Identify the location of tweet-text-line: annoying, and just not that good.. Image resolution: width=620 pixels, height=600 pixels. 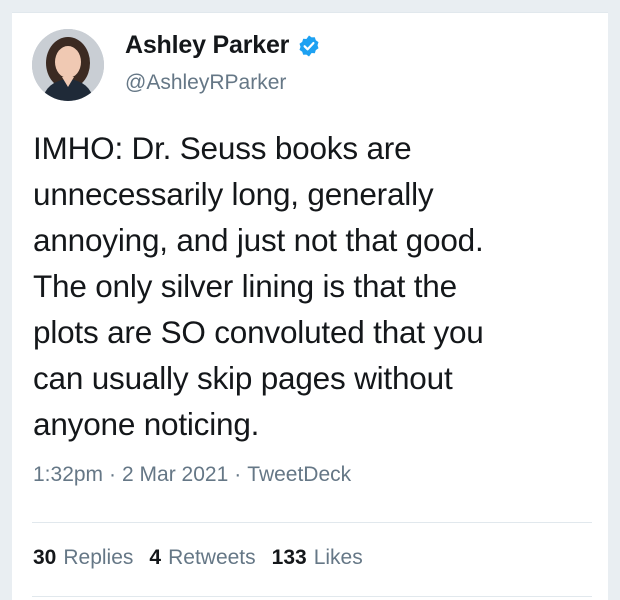
(258, 240).